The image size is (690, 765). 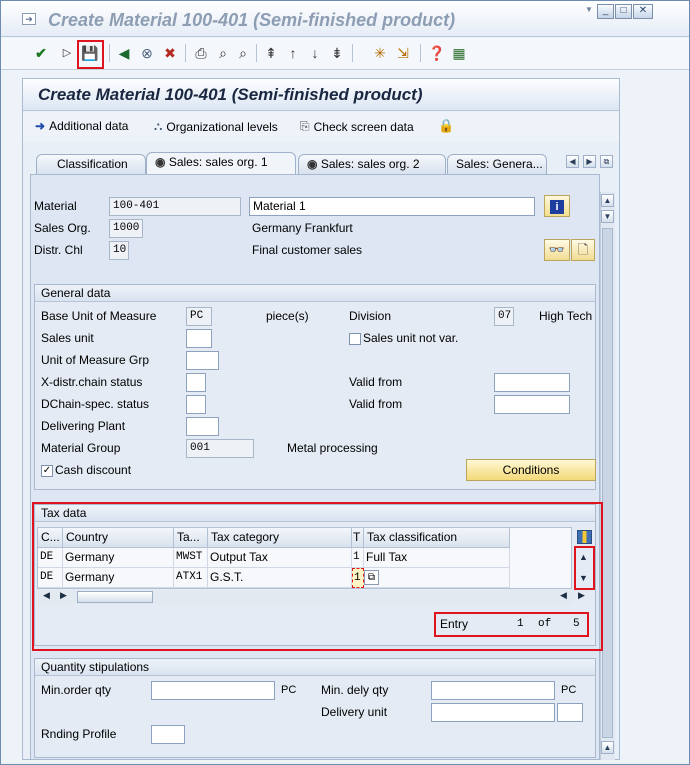 I want to click on h-scroll-left-icon: ◀, so click(x=46, y=595).